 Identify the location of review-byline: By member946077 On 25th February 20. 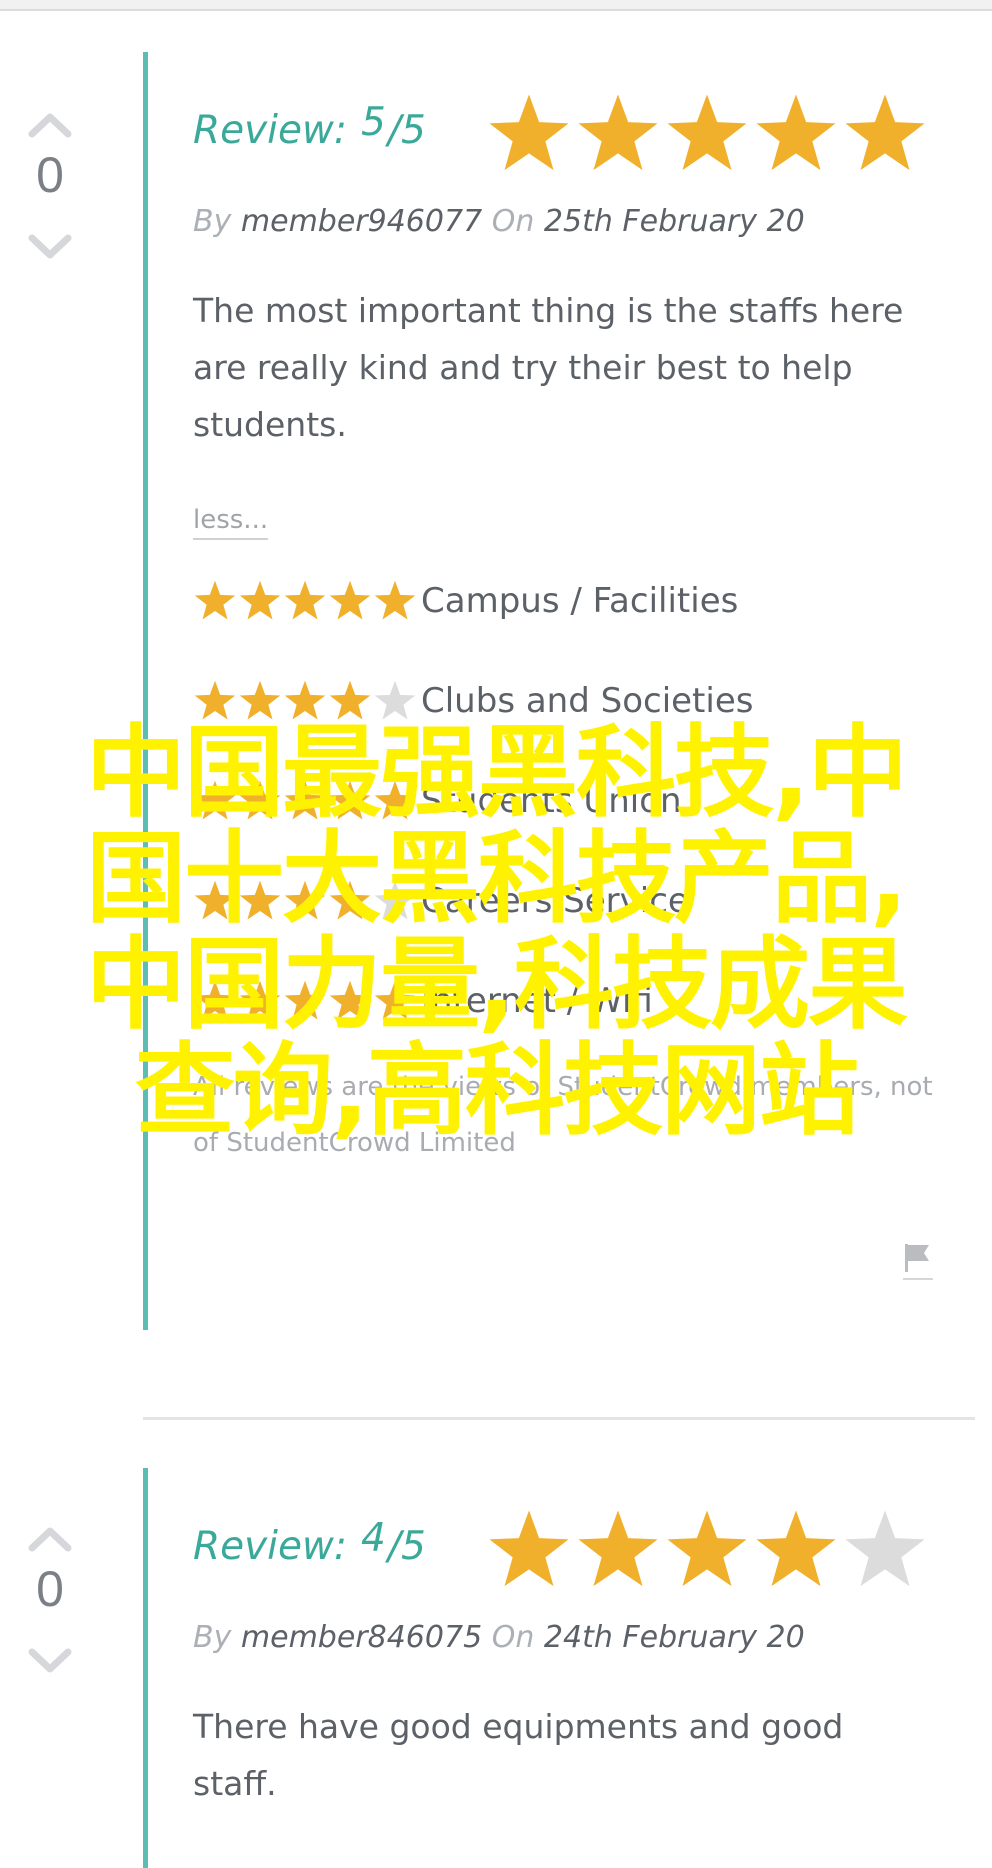
(573, 221).